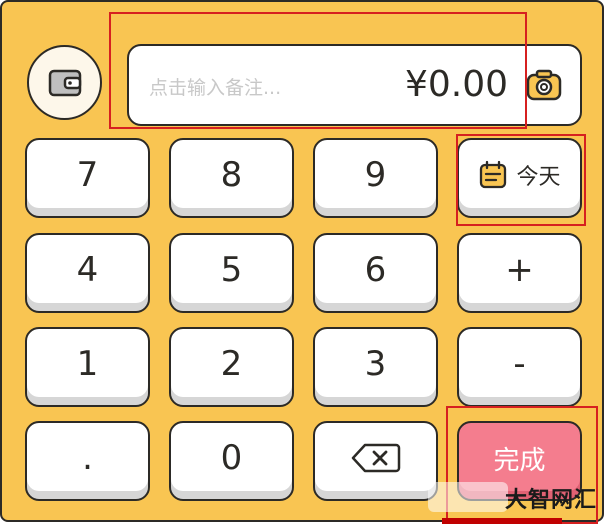 The width and height of the screenshot is (607, 524). Describe the element at coordinates (354, 85) in the screenshot. I see `memo-field: 点击输入备注... ¥0.00` at that location.